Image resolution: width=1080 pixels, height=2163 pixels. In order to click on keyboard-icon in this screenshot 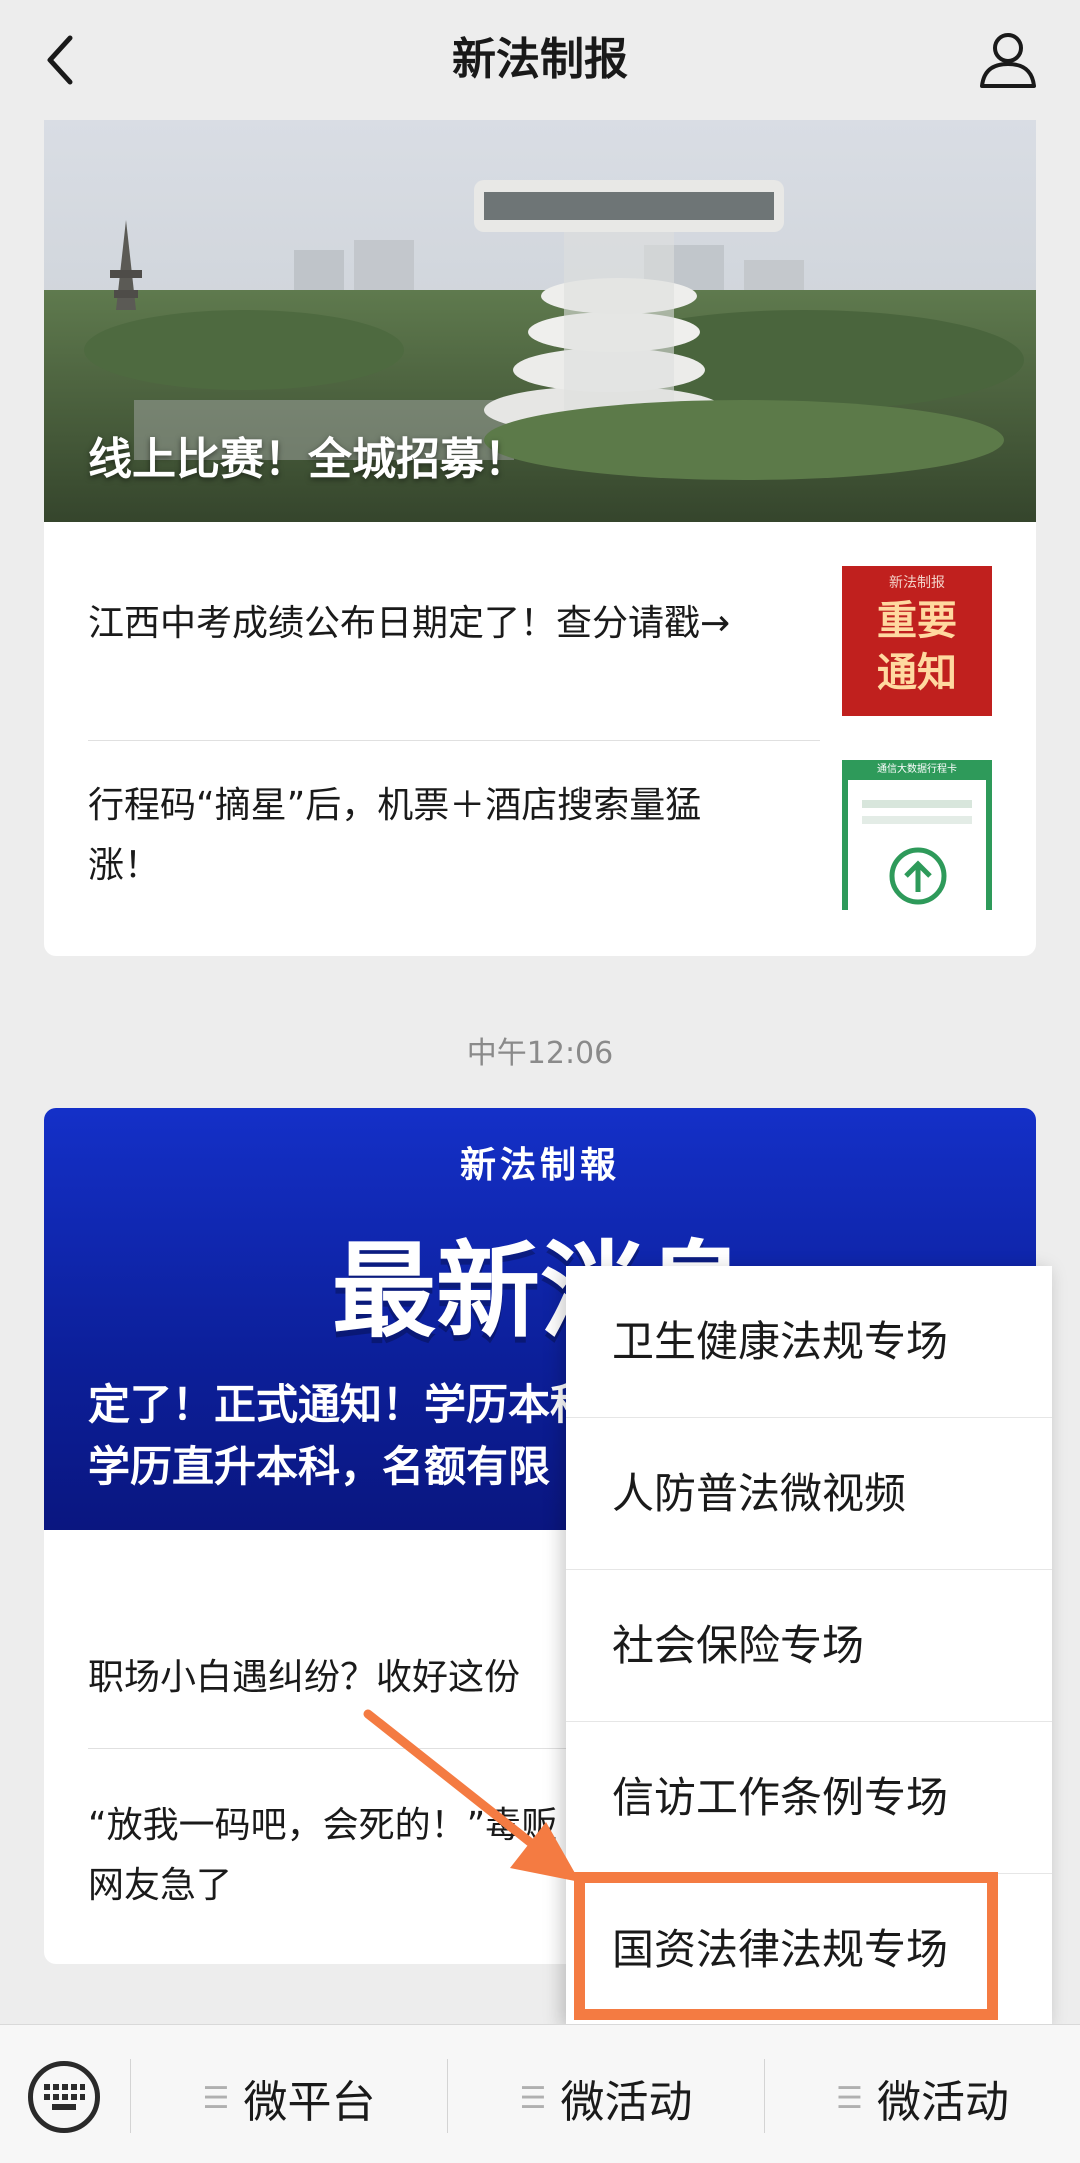, I will do `click(64, 2097)`.